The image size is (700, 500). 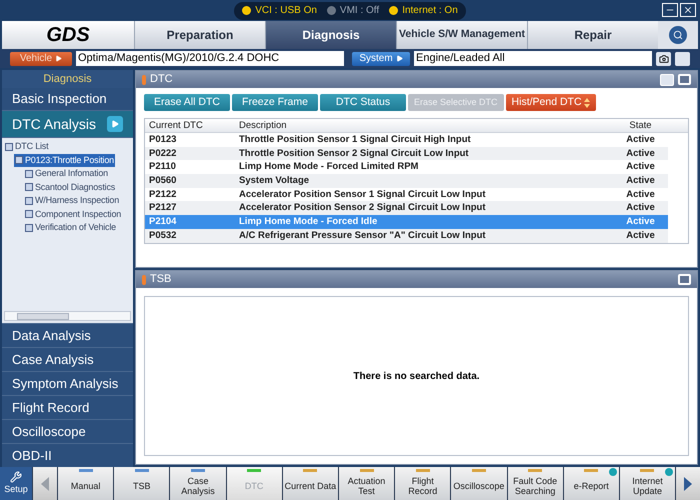 What do you see at coordinates (73, 214) in the screenshot?
I see `tree-item: Component Inspection` at bounding box center [73, 214].